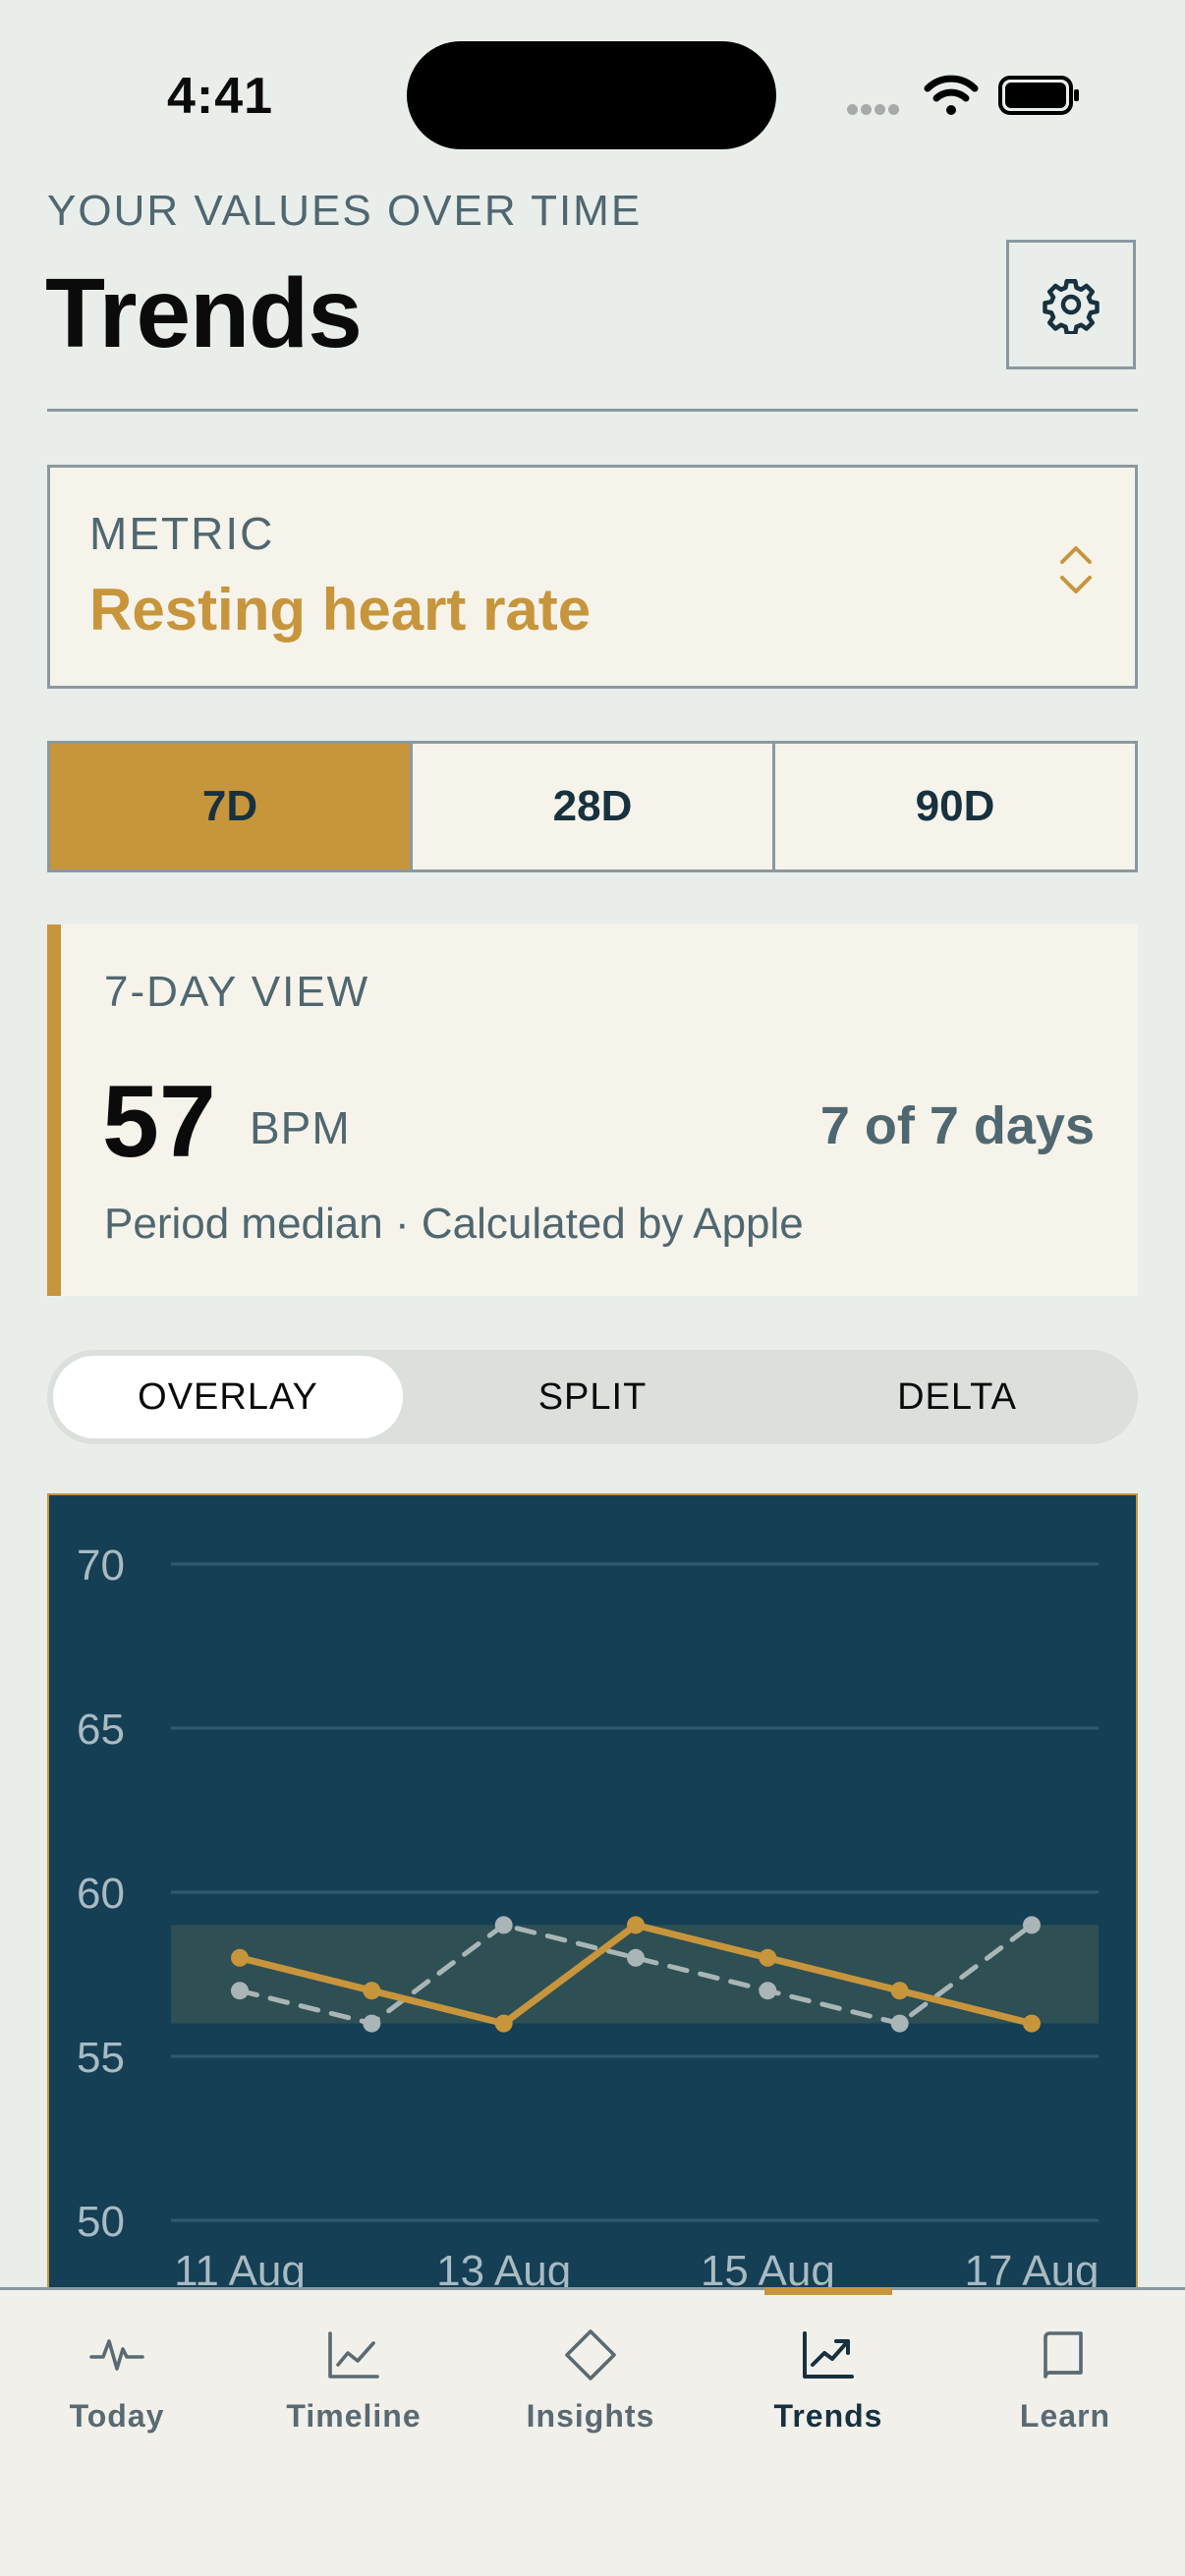  Describe the element at coordinates (591, 2416) in the screenshot. I see `tab-insights-label: Insights` at that location.